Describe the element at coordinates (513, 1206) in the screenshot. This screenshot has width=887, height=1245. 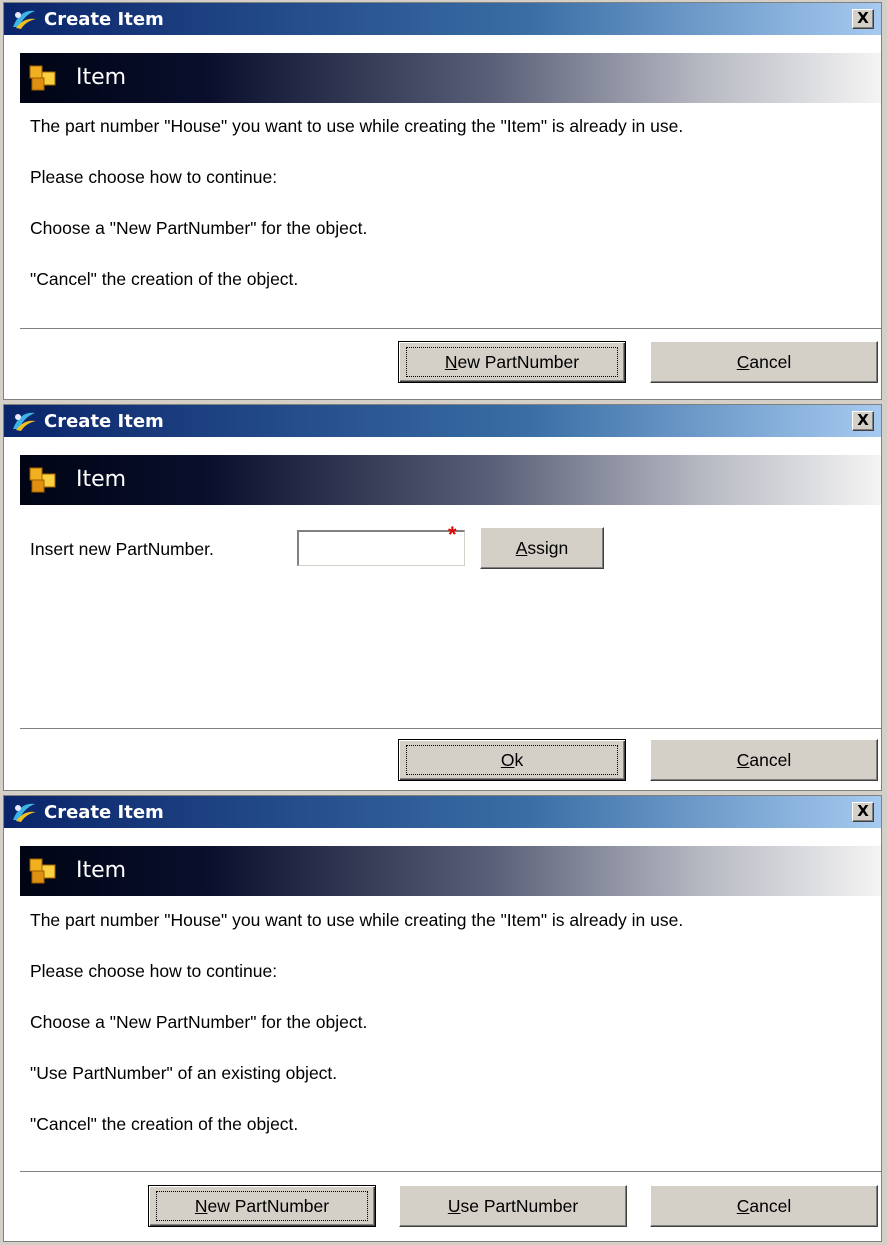
I see `use-partnumber-button: Use PartNumber` at that location.